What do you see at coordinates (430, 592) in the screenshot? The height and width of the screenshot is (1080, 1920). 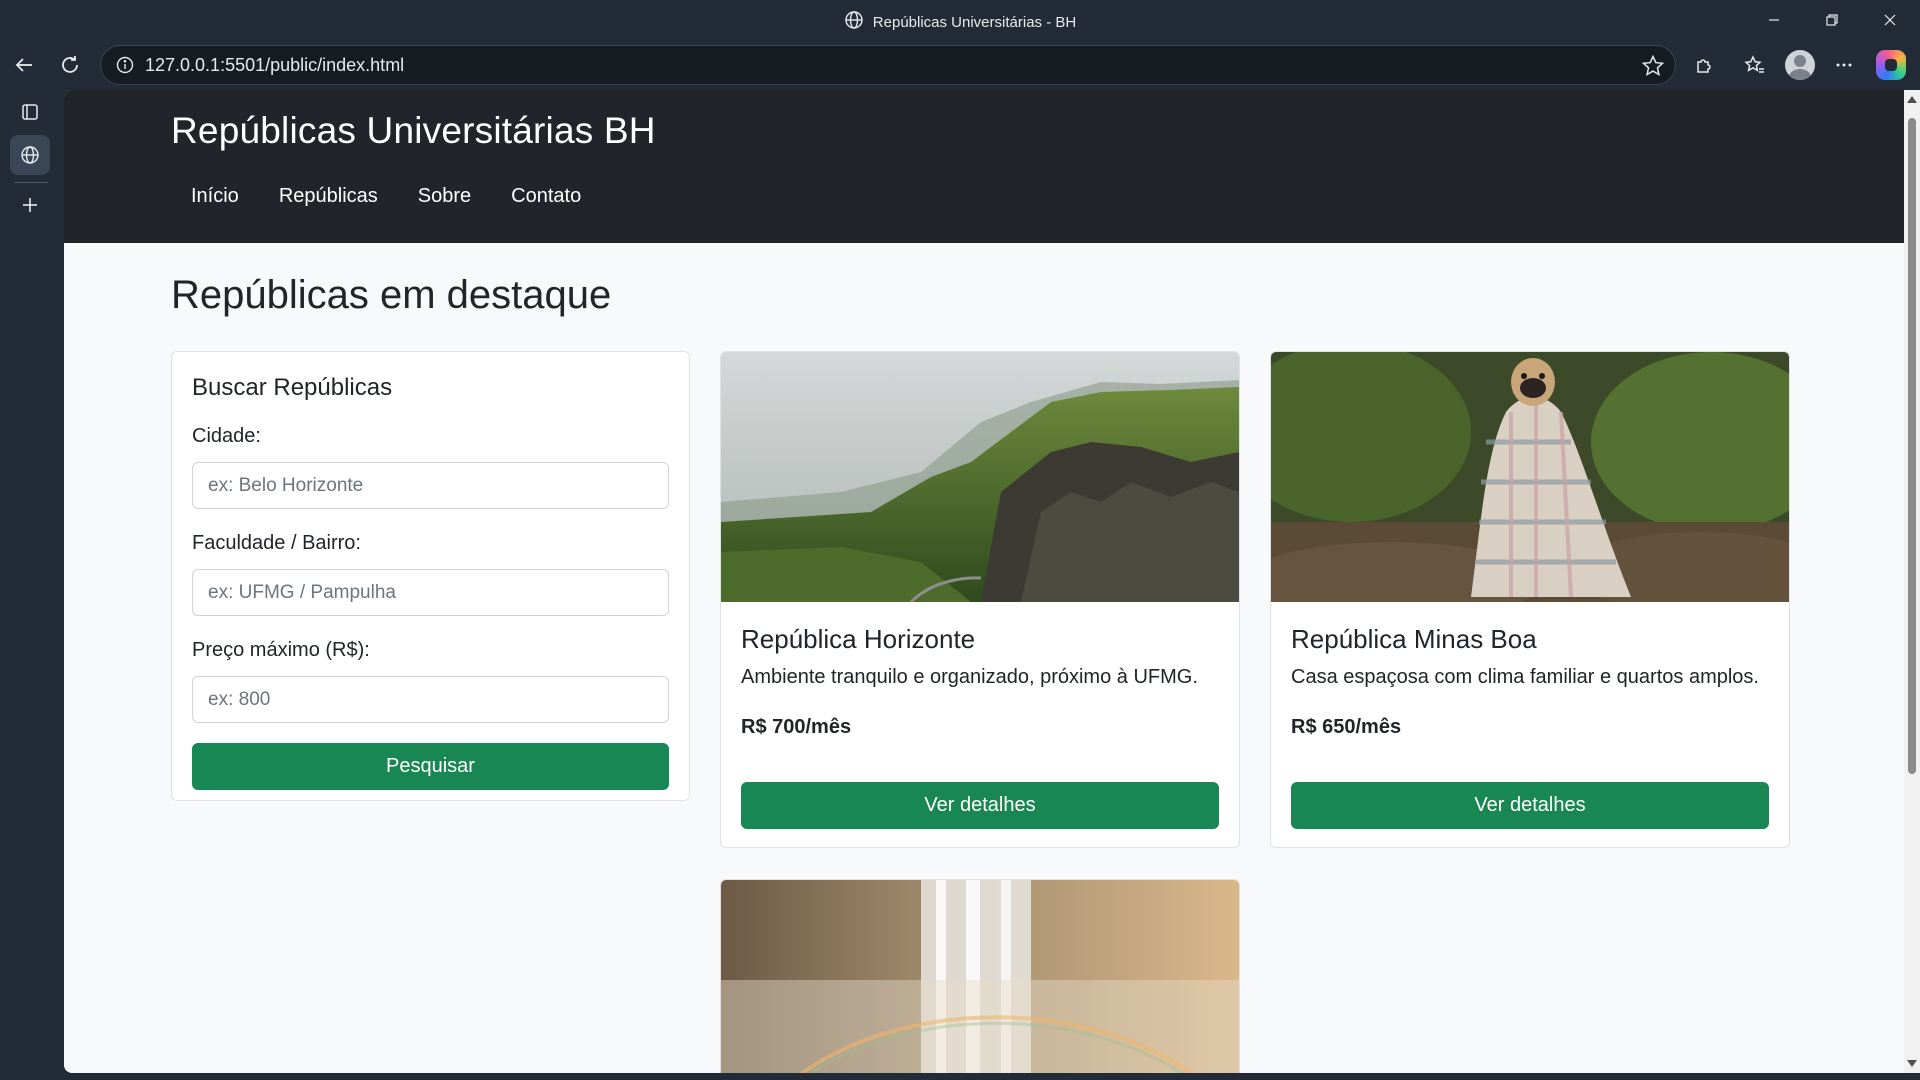 I see `faculty-input` at bounding box center [430, 592].